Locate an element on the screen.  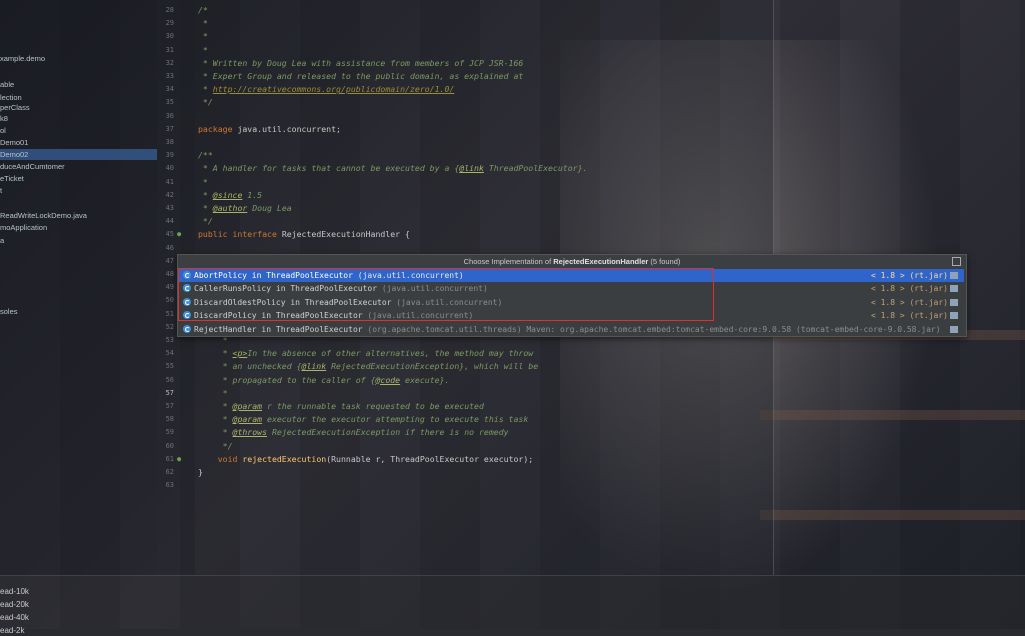
code-token: @link is located at coordinates (314, 366).